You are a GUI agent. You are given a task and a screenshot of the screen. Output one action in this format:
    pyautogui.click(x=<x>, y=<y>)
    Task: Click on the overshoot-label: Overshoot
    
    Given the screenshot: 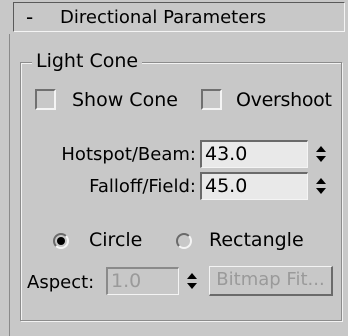 What is the action you would take?
    pyautogui.click(x=284, y=100)
    